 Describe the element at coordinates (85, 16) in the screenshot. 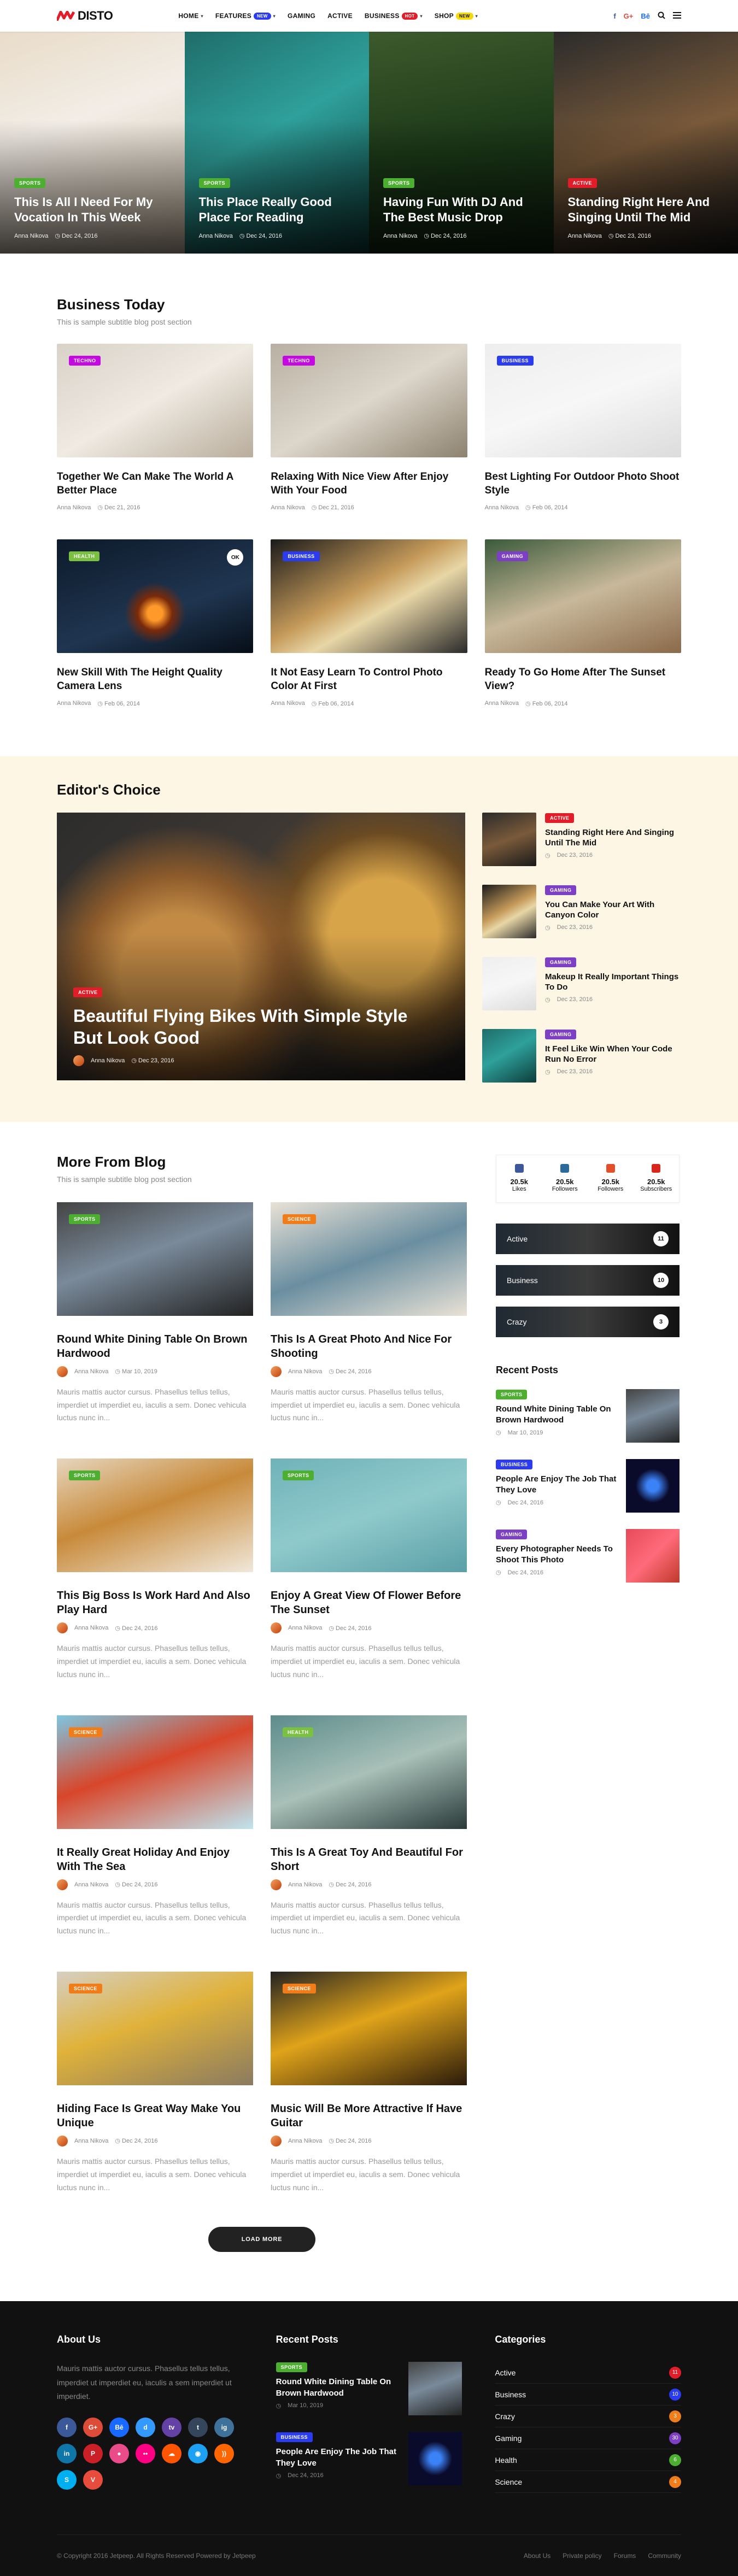

I see `site-logo: DISTO` at that location.